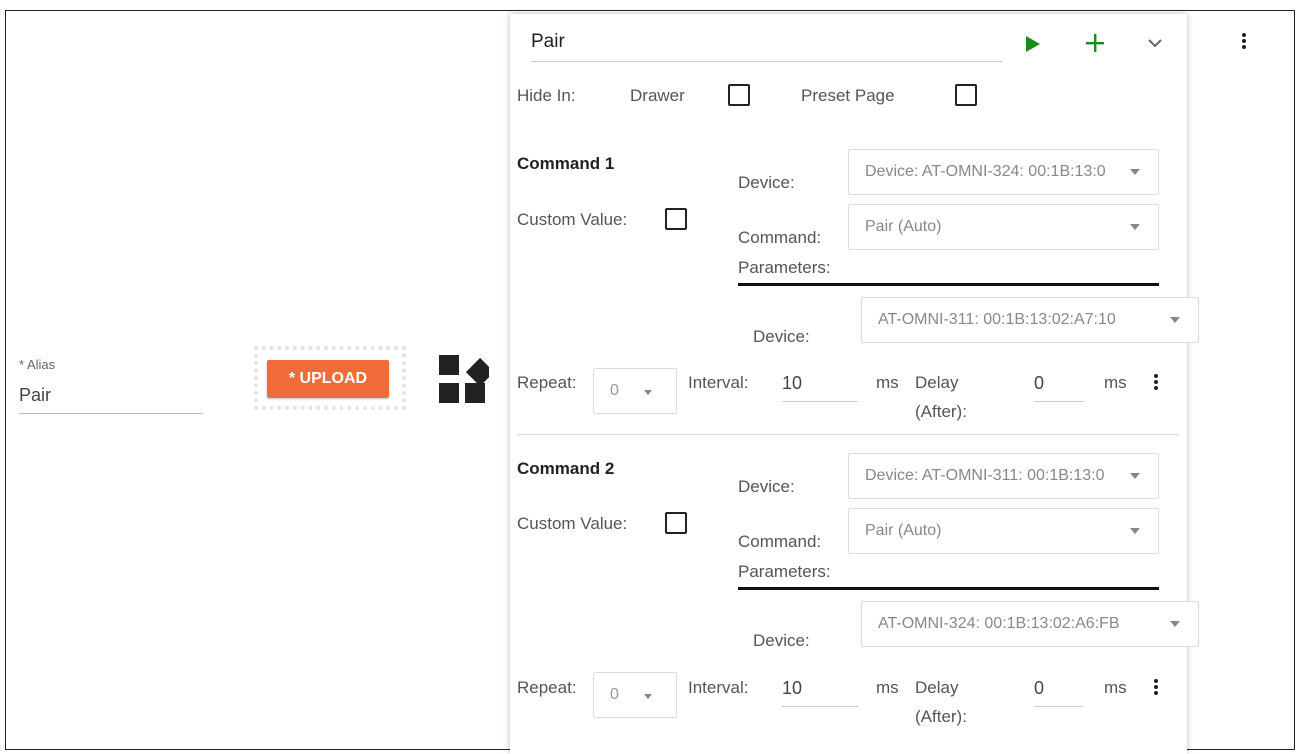 This screenshot has width=1299, height=754. Describe the element at coordinates (566, 468) in the screenshot. I see `command-2-title: Command 2` at that location.